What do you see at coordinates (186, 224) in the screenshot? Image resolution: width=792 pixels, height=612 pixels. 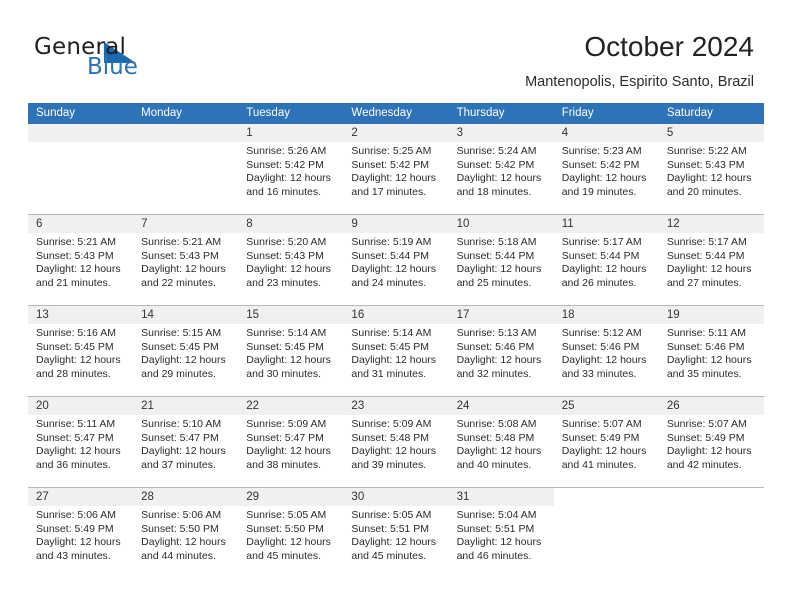 I see `day-number: 7` at bounding box center [186, 224].